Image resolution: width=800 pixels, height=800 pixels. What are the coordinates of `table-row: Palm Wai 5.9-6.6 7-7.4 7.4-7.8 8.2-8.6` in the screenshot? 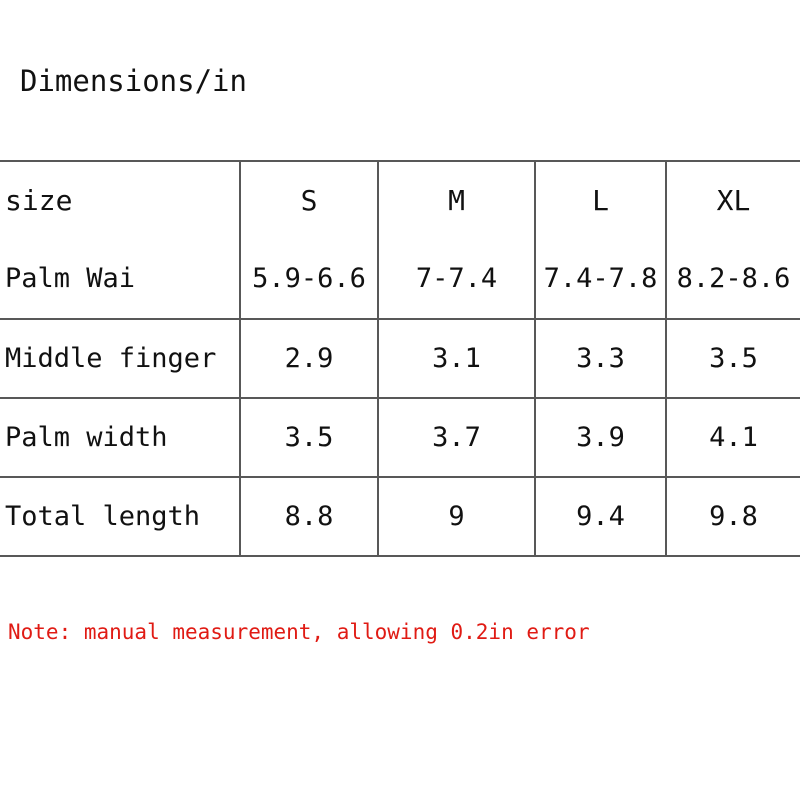 It's located at (400, 280).